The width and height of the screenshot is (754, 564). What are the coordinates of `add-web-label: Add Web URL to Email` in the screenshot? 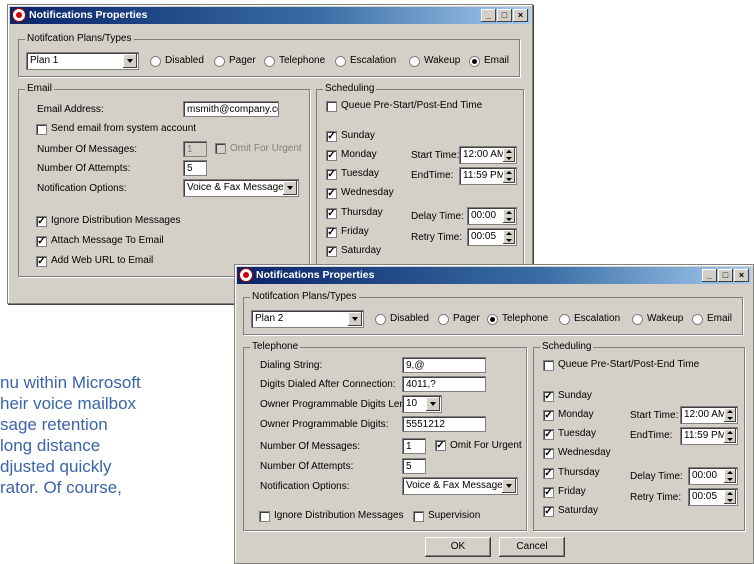 It's located at (102, 260).